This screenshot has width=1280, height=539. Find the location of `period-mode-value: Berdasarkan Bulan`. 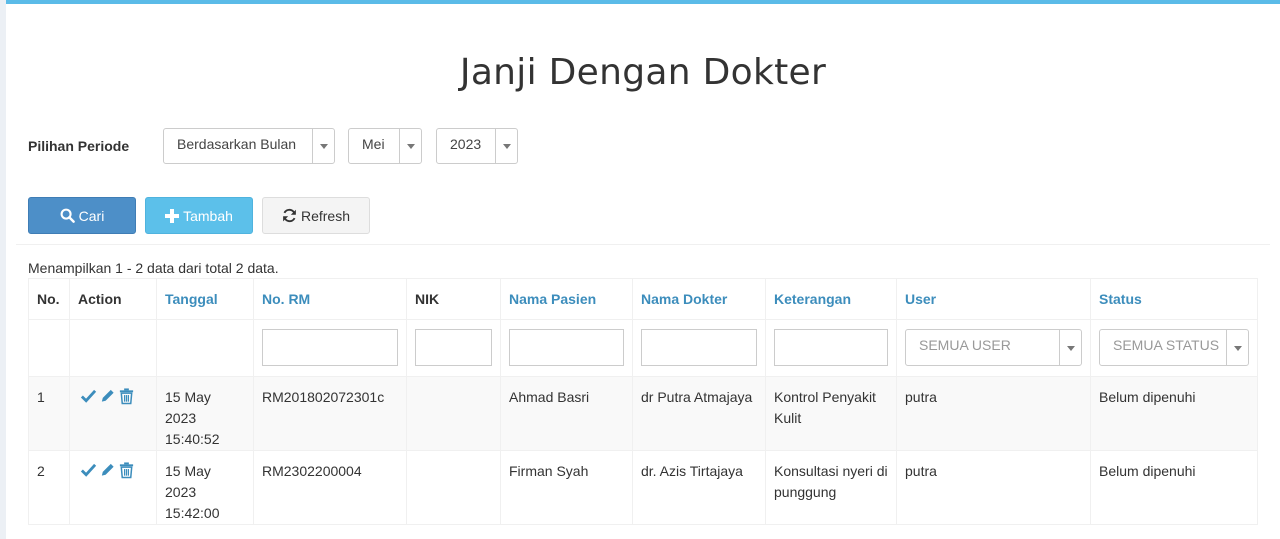

period-mode-value: Berdasarkan Bulan is located at coordinates (237, 144).